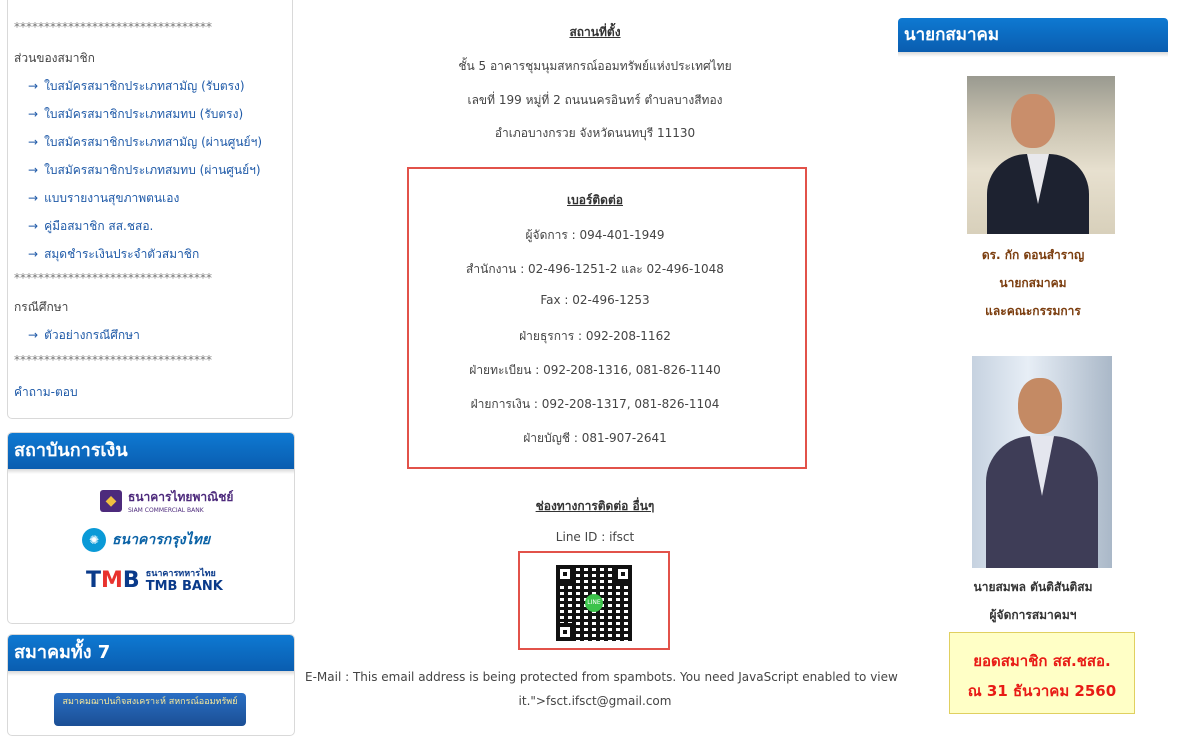 The width and height of the screenshot is (1180, 736). Describe the element at coordinates (46, 392) in the screenshot. I see `faq-link: คำถาม-ตอบ` at that location.